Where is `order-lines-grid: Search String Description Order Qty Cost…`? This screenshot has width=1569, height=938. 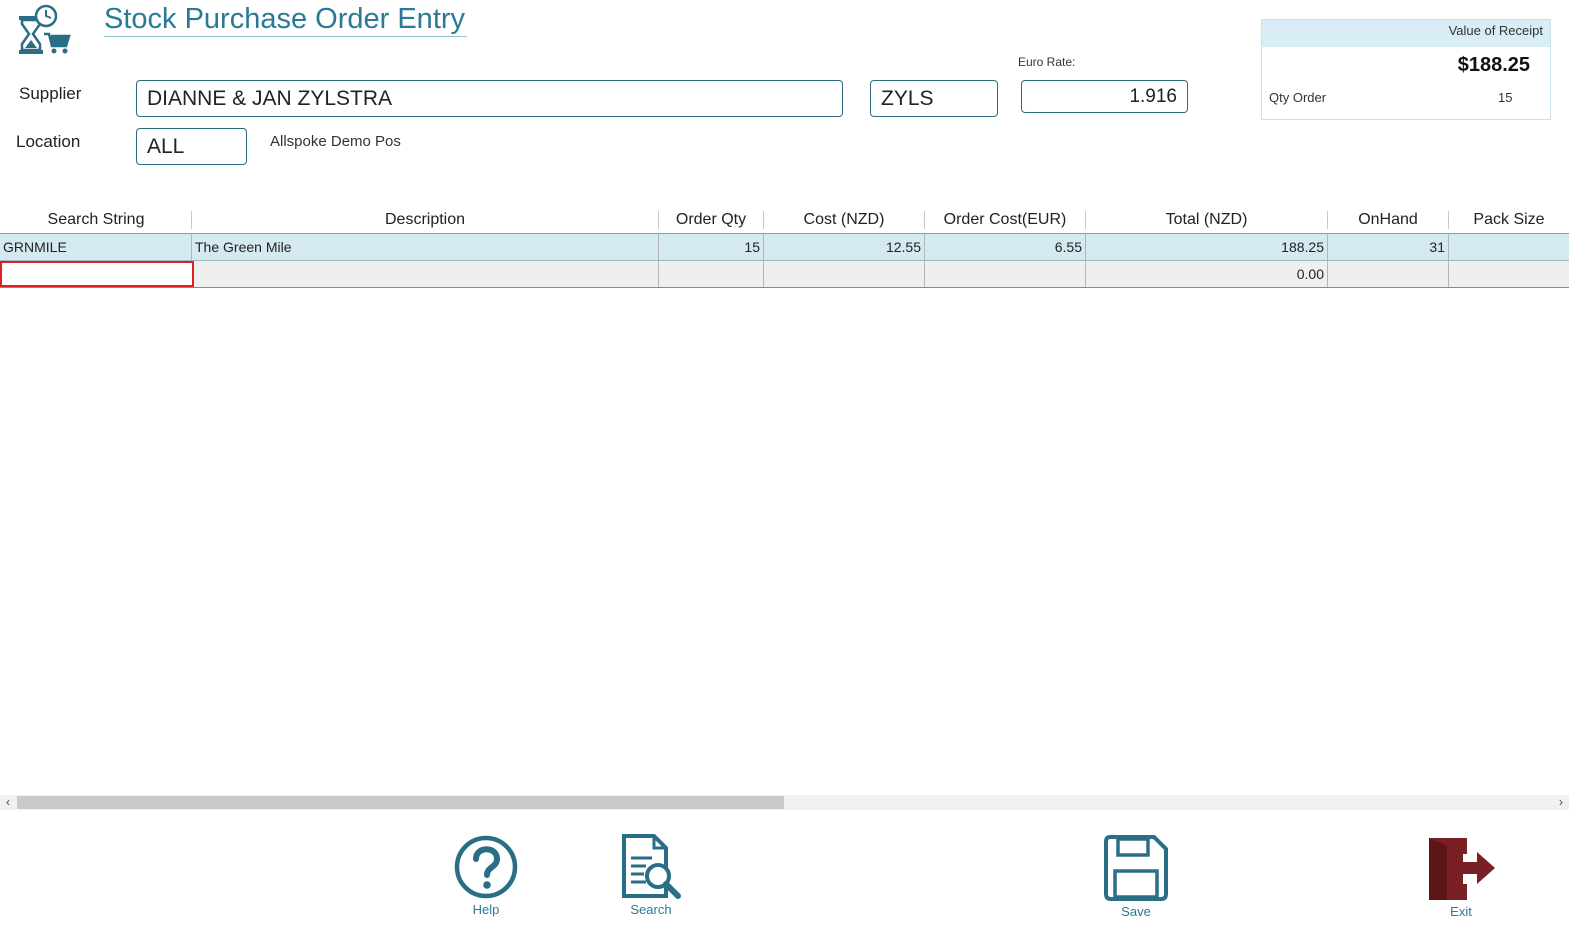
order-lines-grid: Search String Description Order Qty Cost… is located at coordinates (784, 248).